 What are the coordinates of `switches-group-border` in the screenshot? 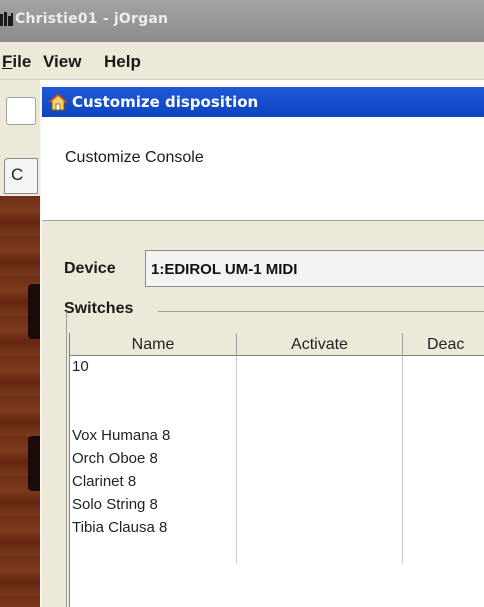 It's located at (321, 311).